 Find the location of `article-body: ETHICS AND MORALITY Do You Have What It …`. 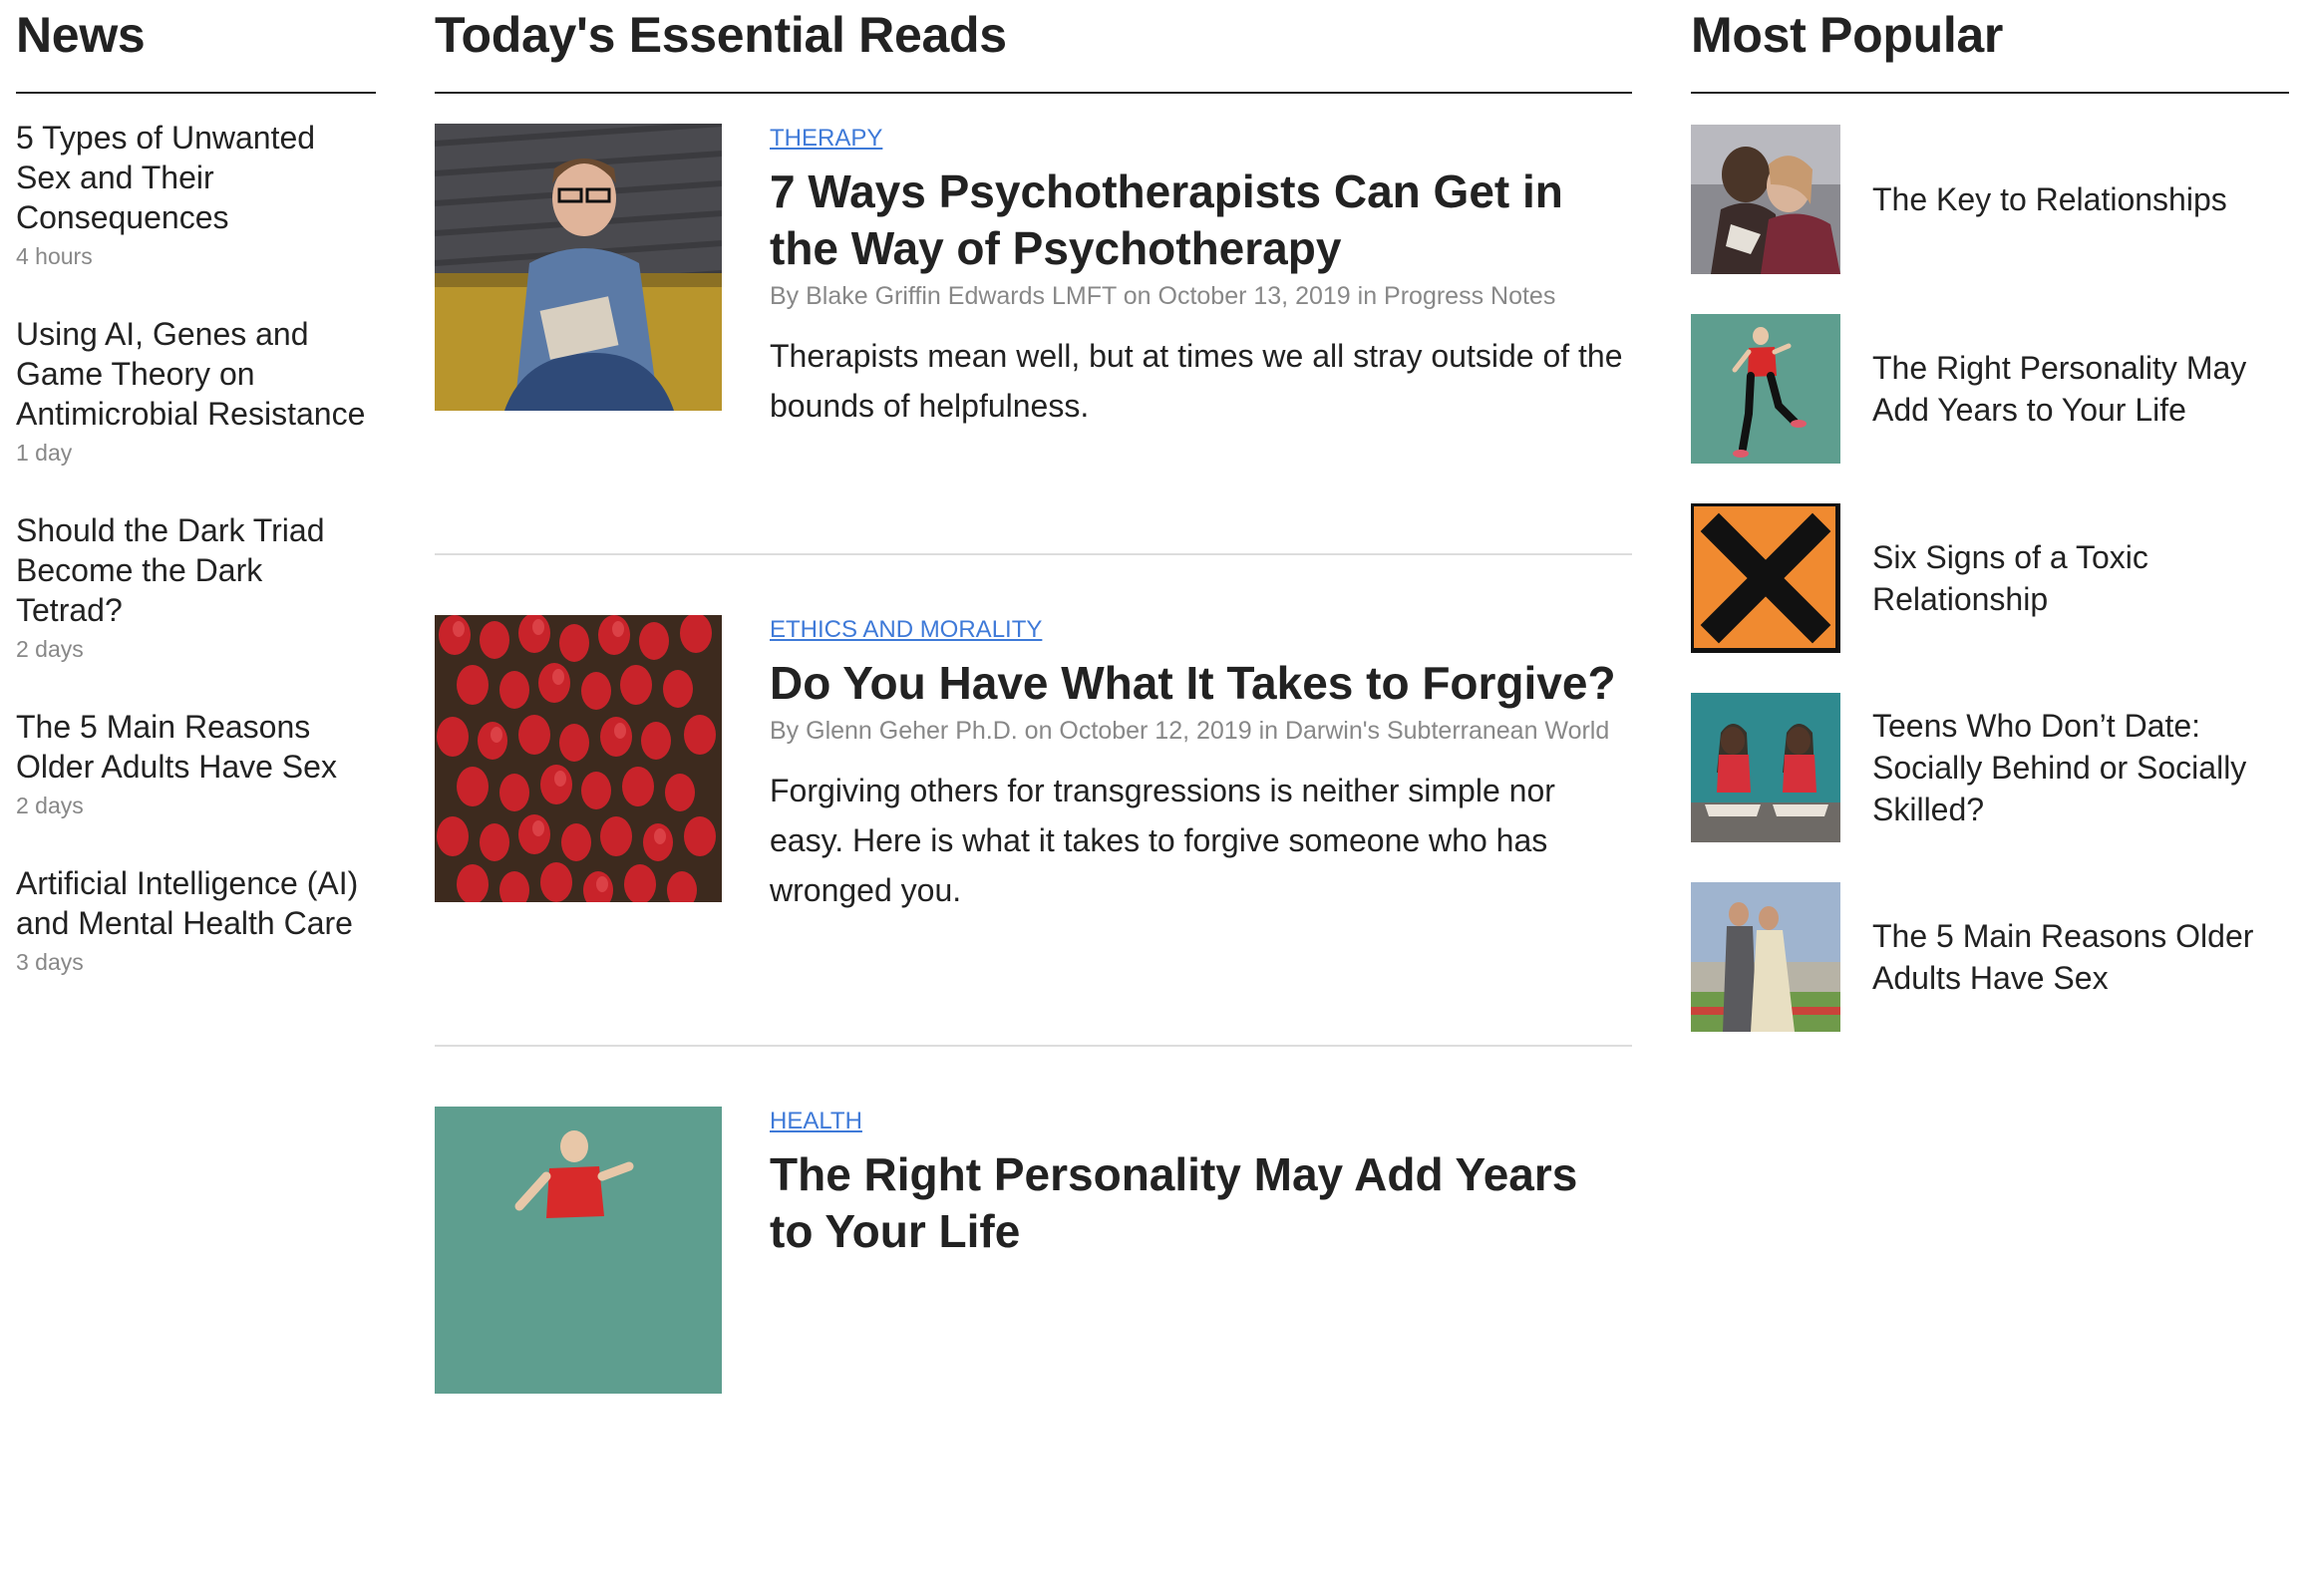

article-body: ETHICS AND MORALITY Do You Have What It … is located at coordinates (1201, 765).